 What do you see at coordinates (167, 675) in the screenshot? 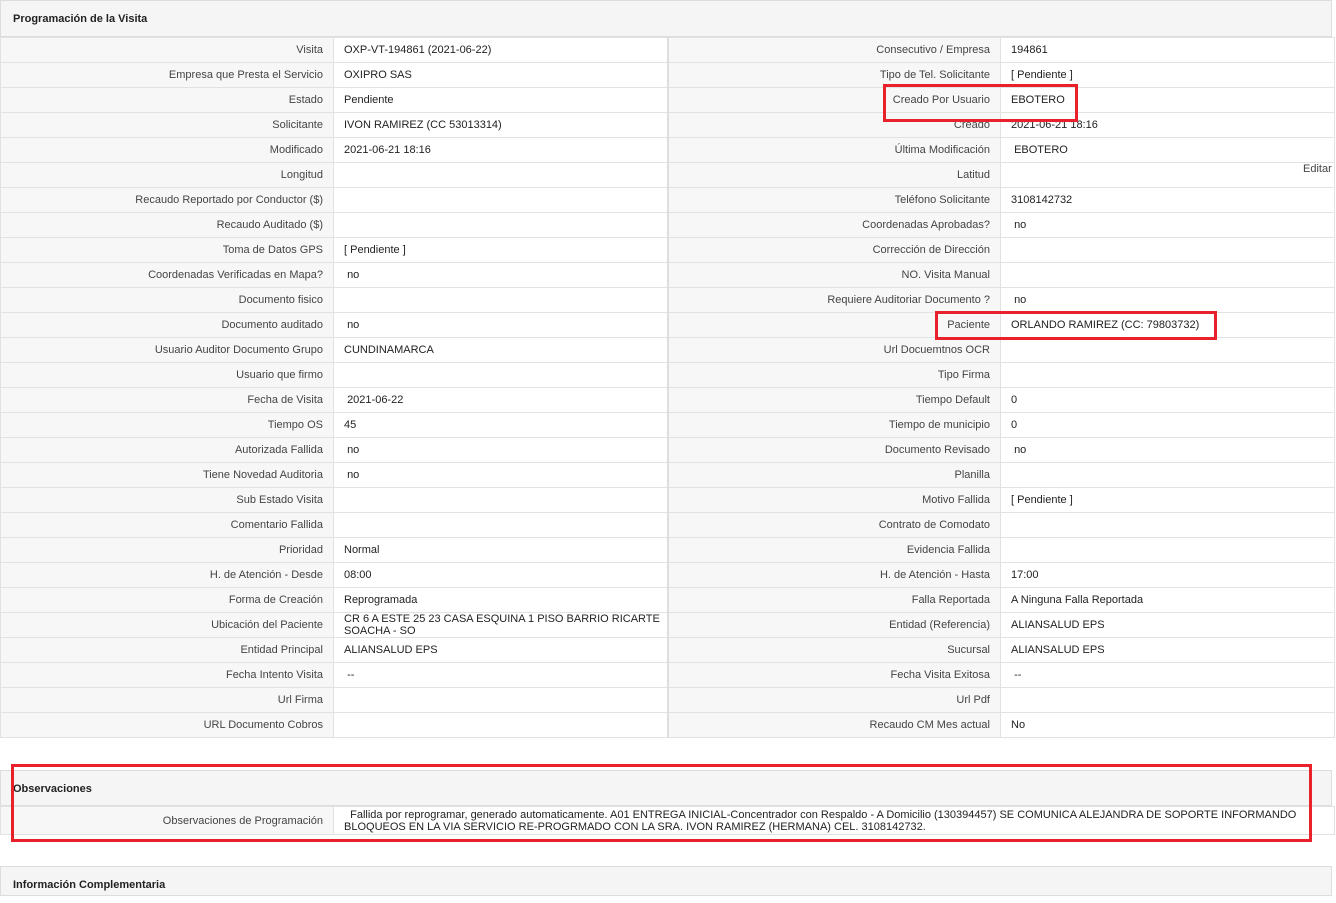
I see `field-label: Fecha Intento Visita` at bounding box center [167, 675].